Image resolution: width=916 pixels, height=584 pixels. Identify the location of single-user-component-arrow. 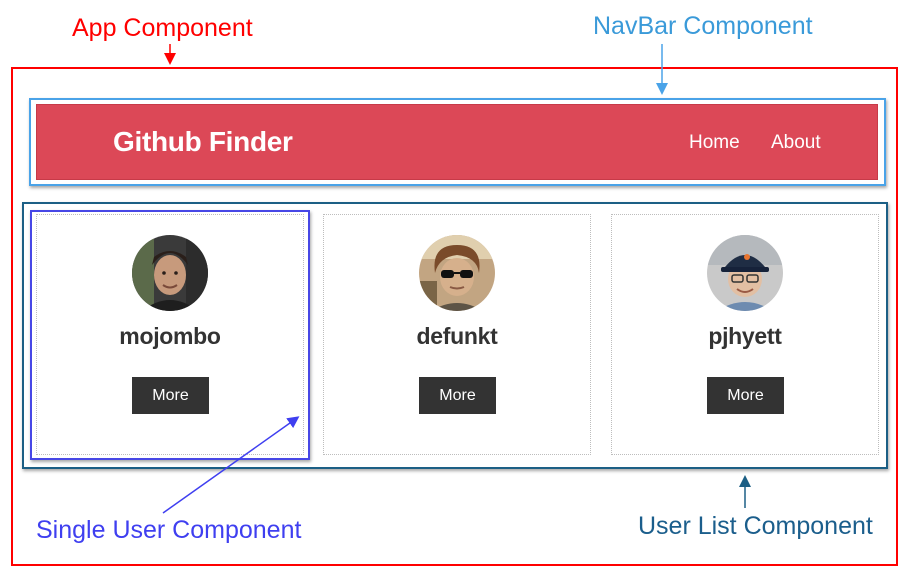
(231, 465).